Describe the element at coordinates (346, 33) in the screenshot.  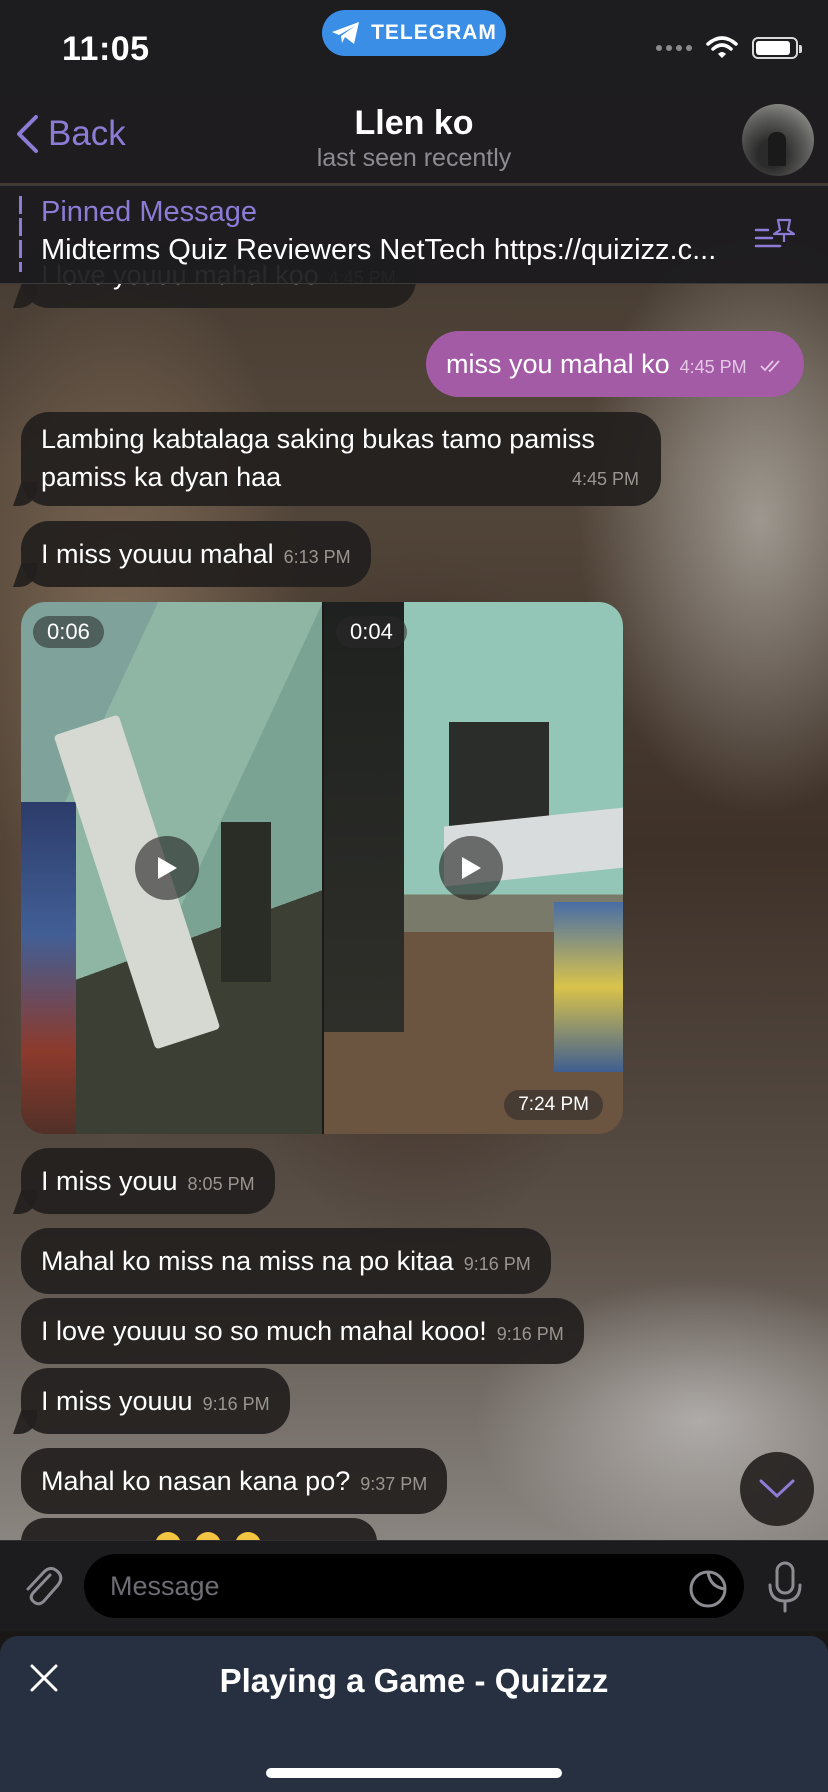
I see `telegram-plane-icon` at that location.